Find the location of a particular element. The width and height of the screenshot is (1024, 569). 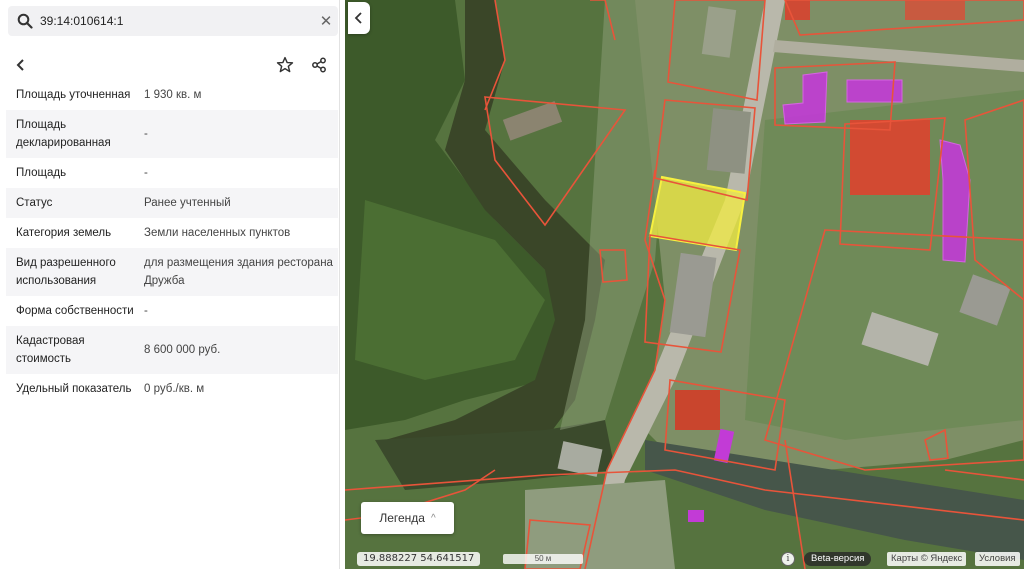

search-icon is located at coordinates (25, 21).